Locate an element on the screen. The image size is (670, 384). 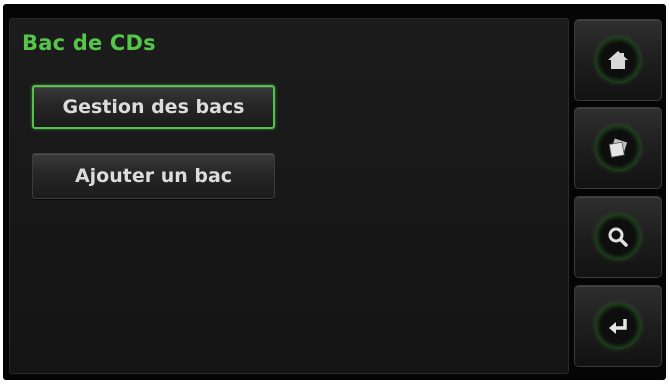
home-icon is located at coordinates (618, 60).